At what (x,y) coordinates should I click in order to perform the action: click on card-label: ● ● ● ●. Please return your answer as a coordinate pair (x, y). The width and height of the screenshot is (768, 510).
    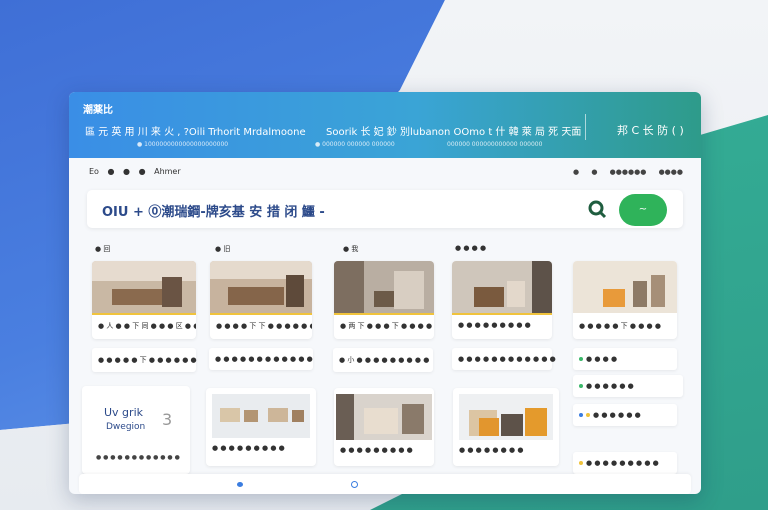
    Looking at the image, I should click on (471, 248).